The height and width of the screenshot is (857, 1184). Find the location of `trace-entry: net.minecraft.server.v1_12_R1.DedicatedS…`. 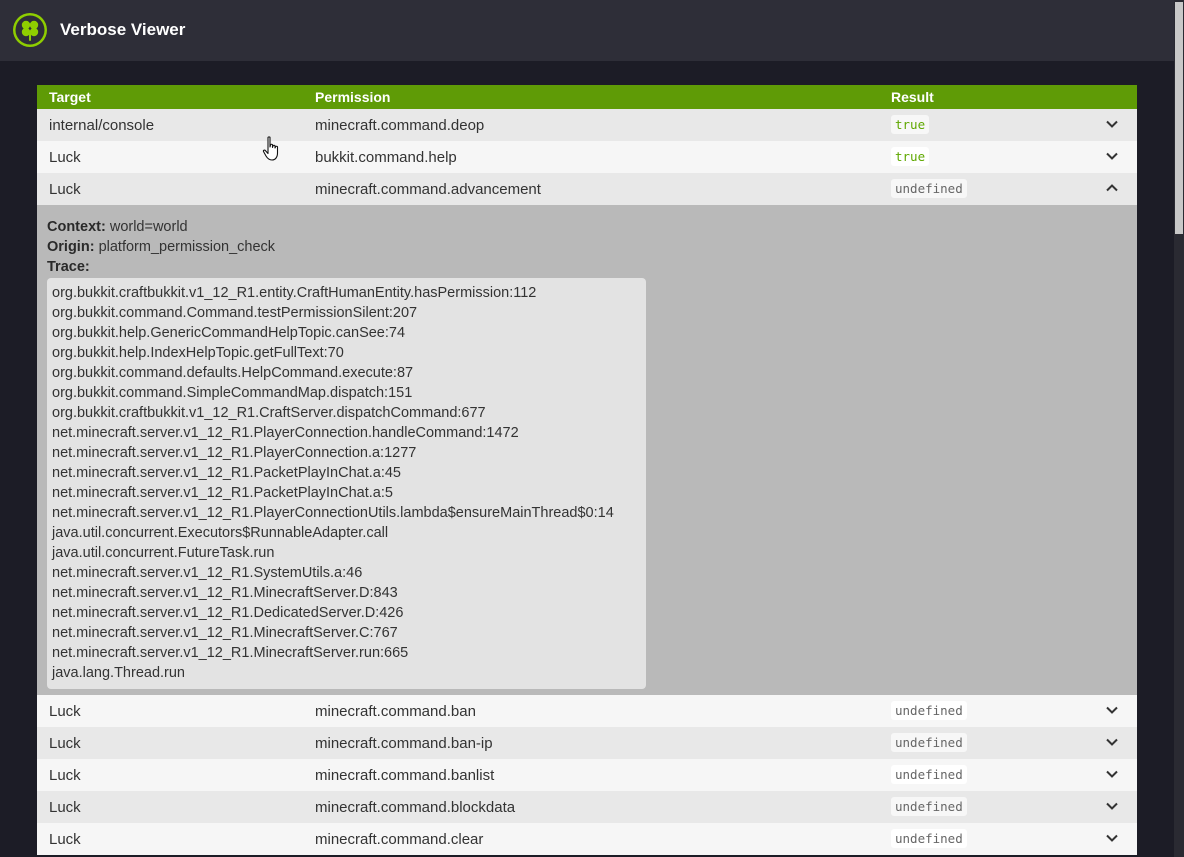

trace-entry: net.minecraft.server.v1_12_R1.DedicatedS… is located at coordinates (228, 613).